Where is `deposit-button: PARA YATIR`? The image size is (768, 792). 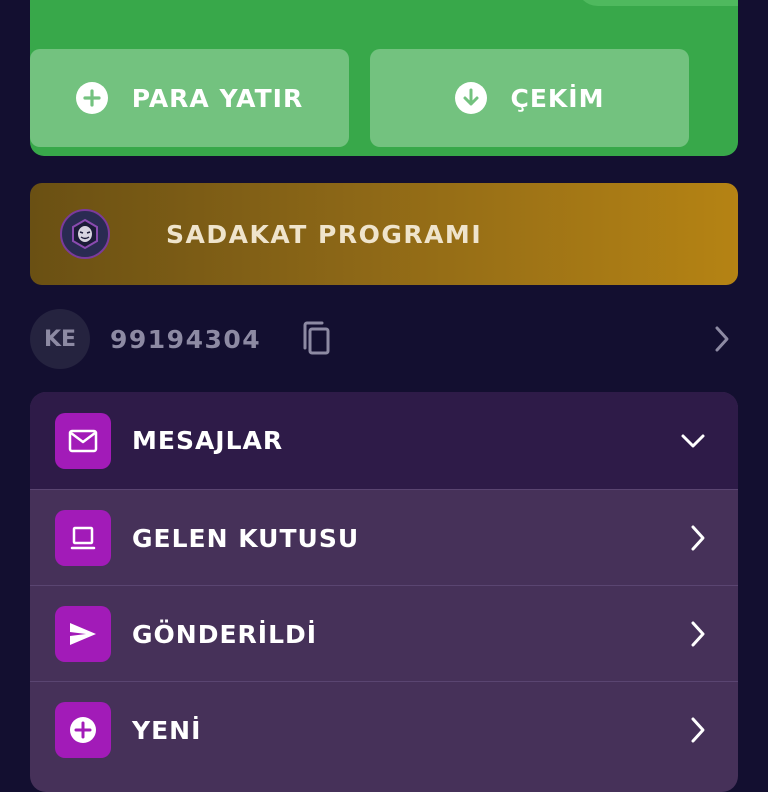 deposit-button: PARA YATIR is located at coordinates (189, 98).